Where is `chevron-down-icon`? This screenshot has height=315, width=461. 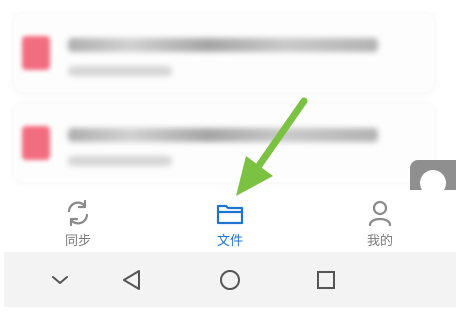 chevron-down-icon is located at coordinates (60, 280).